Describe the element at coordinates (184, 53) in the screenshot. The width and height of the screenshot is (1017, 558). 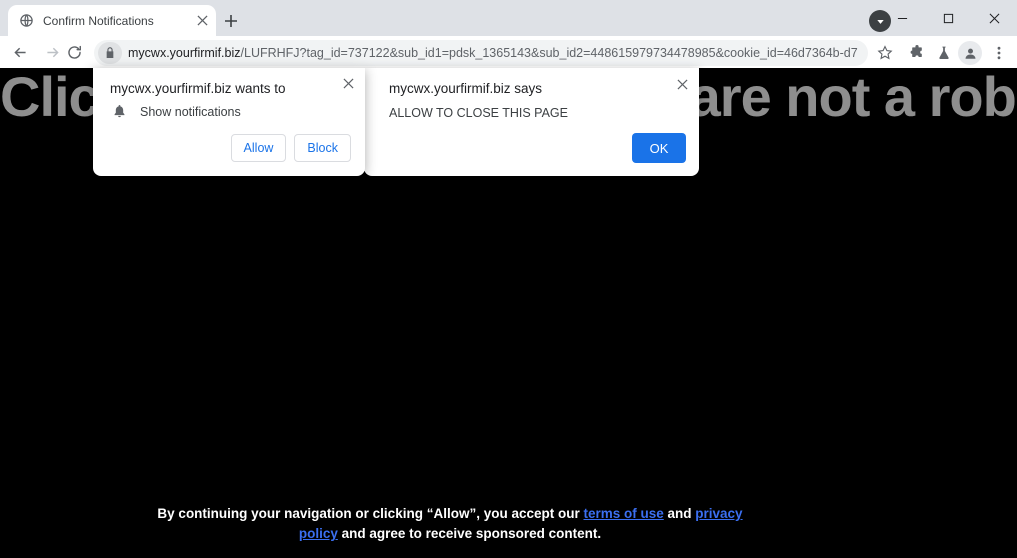
I see `url-host: mycwx.yourfirmif.biz` at that location.